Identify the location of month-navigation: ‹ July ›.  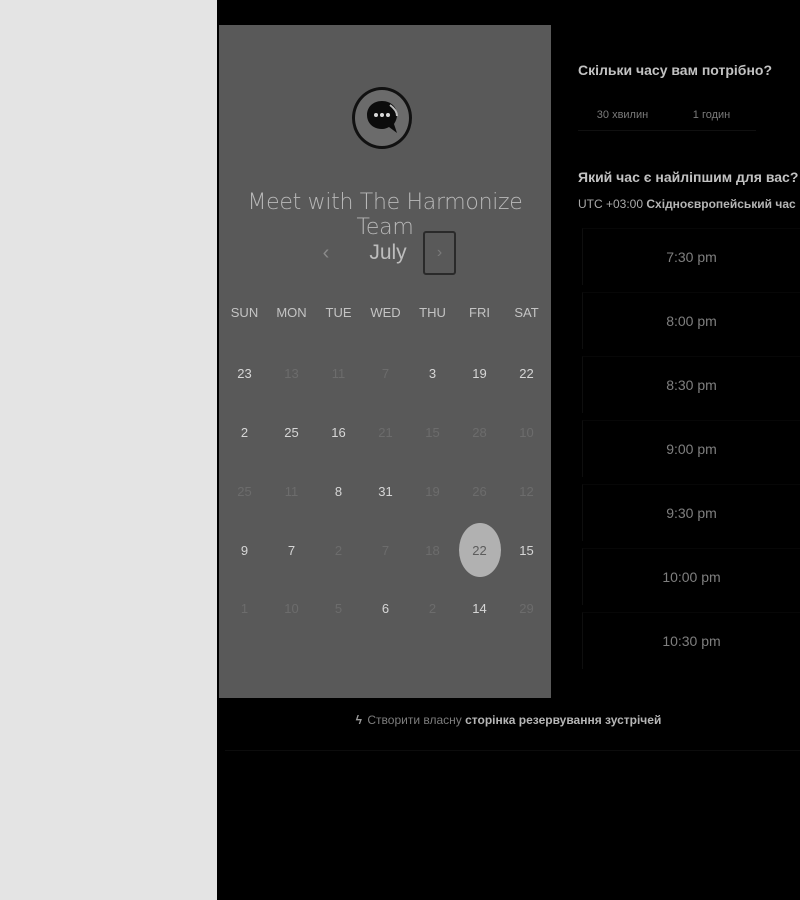
(385, 253).